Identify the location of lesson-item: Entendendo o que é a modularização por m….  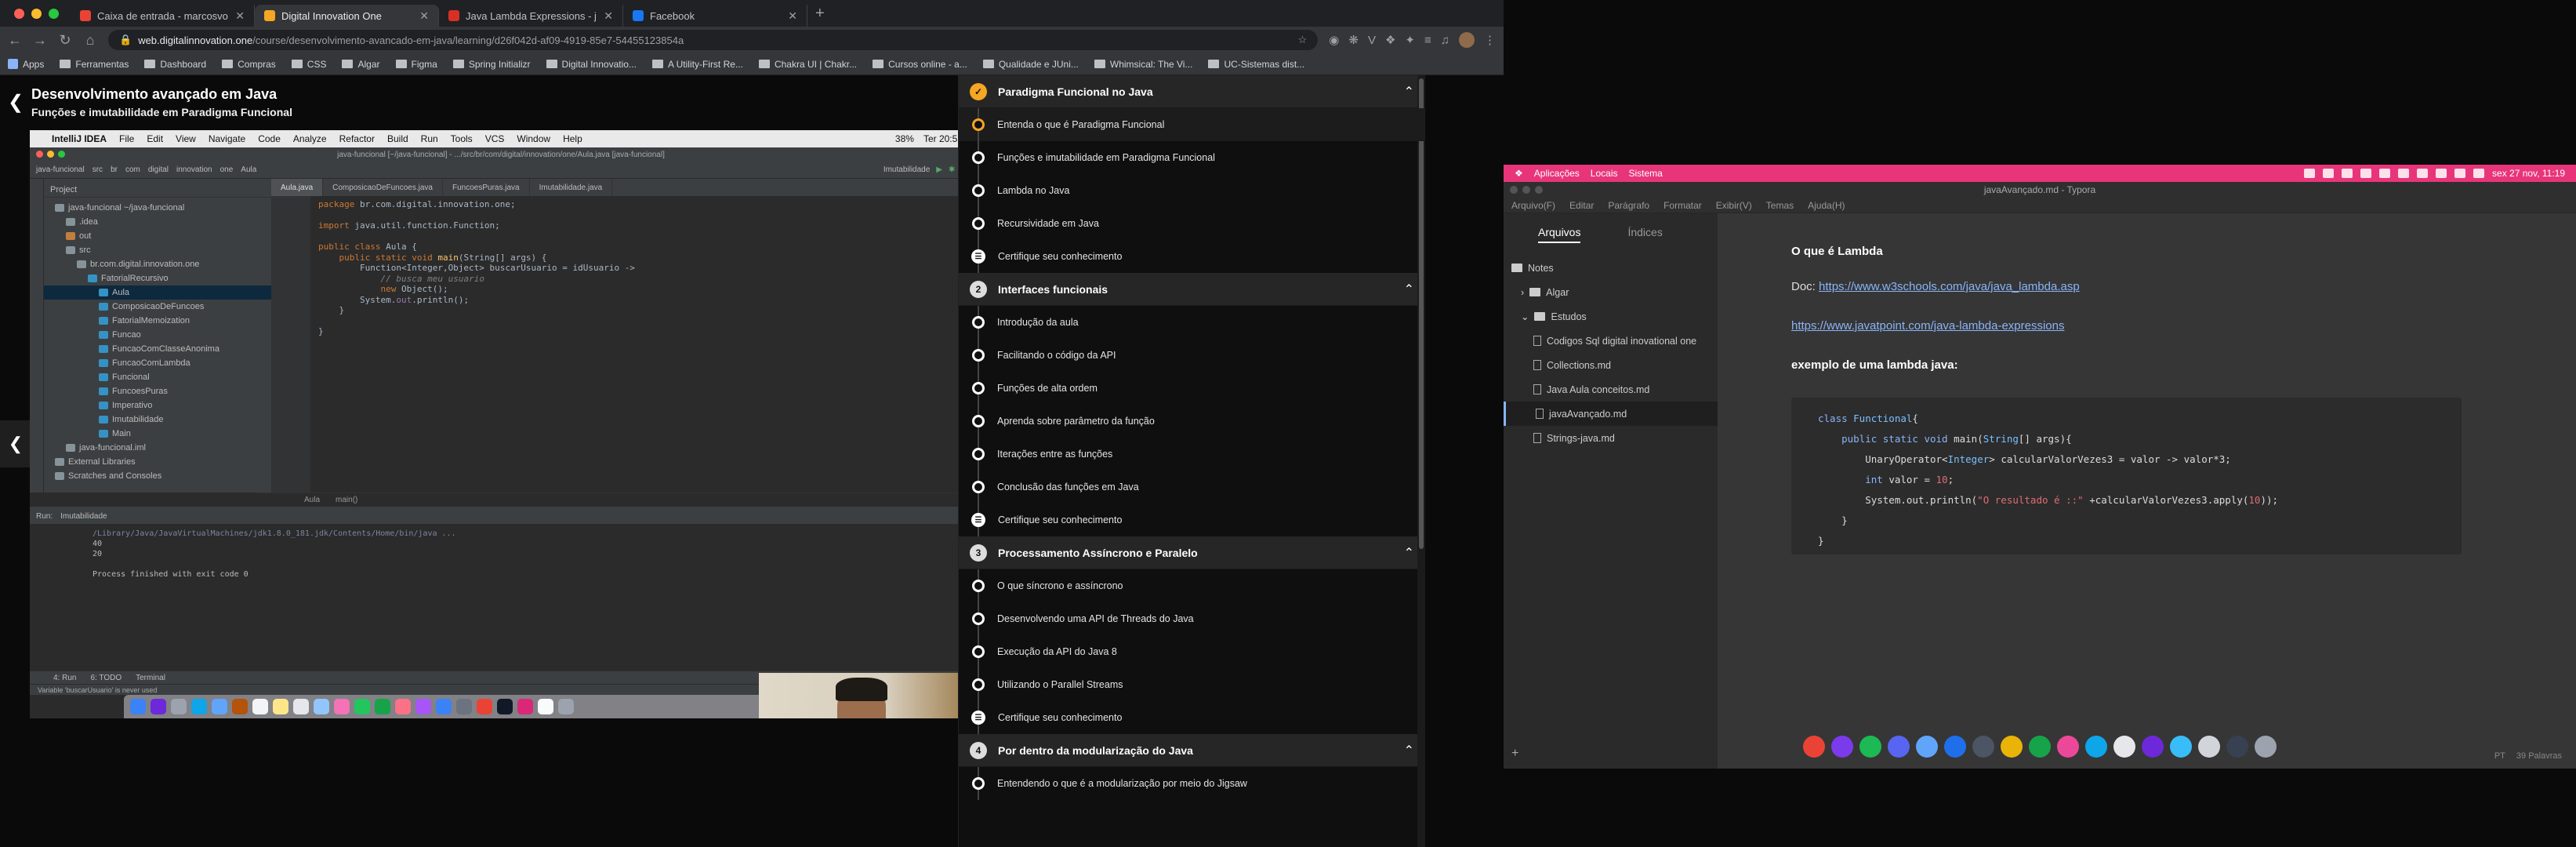
(1192, 783).